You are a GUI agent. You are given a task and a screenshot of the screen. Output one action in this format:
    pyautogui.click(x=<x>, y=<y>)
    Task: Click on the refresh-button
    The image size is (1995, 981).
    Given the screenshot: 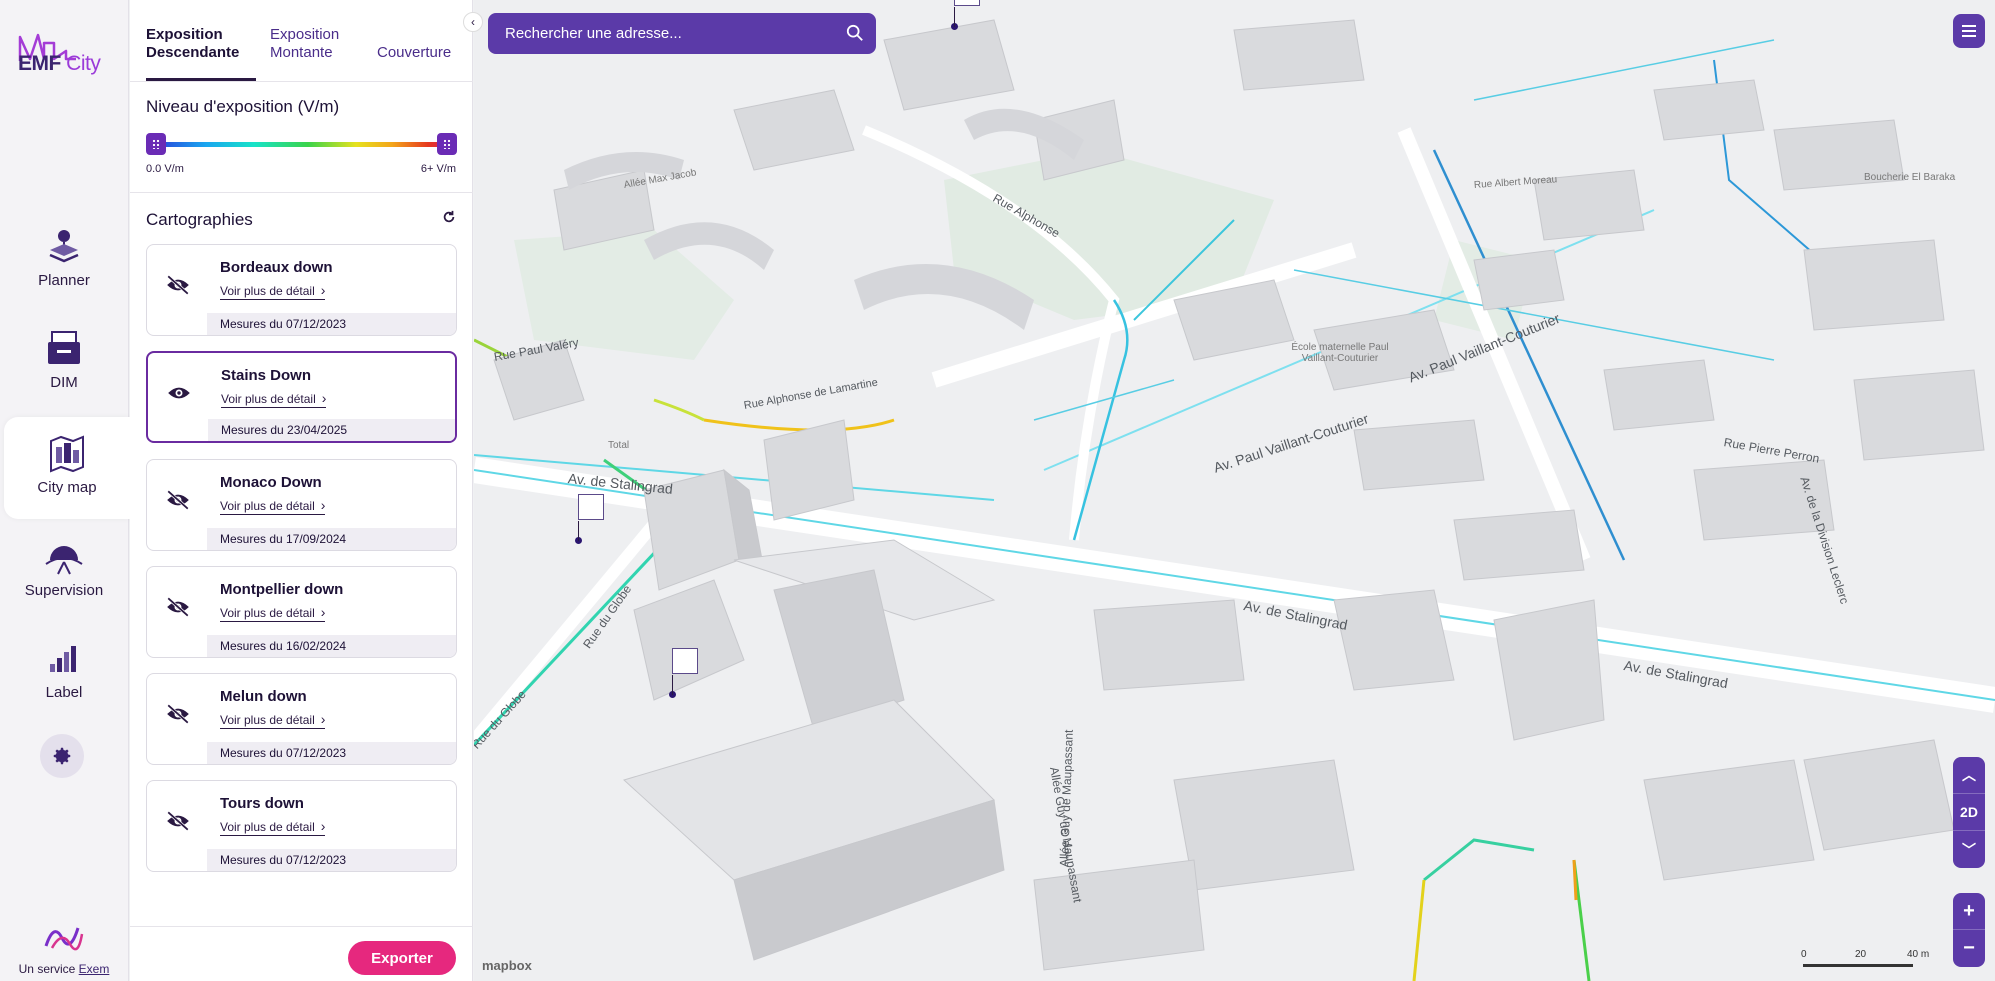 What is the action you would take?
    pyautogui.click(x=449, y=219)
    